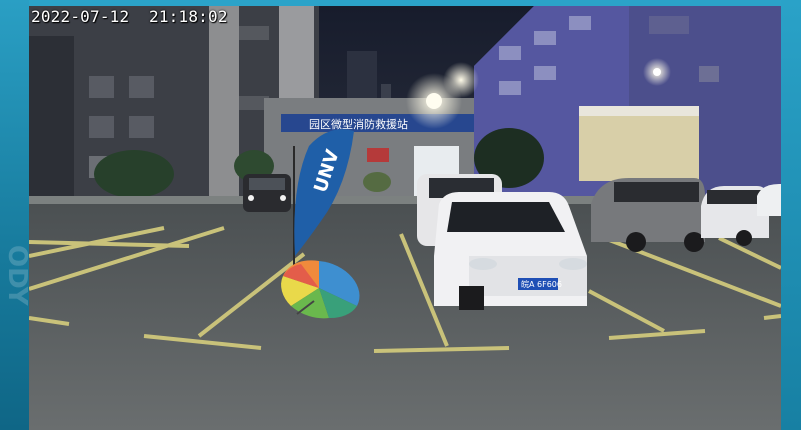 The image size is (801, 430). I want to click on timestamp-time: 21:18:02, so click(188, 16).